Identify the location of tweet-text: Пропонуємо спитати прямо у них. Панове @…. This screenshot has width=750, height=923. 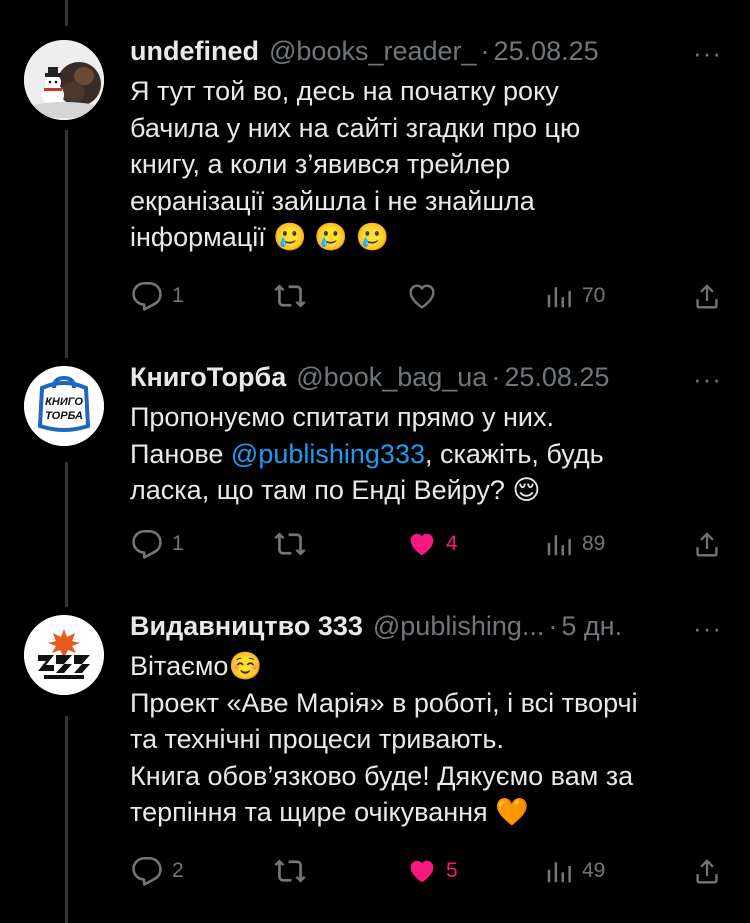
(426, 454).